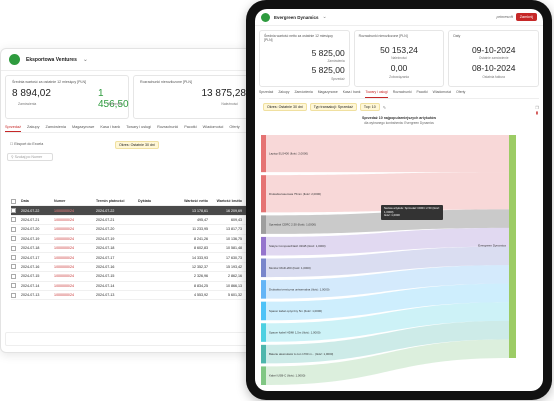  Describe the element at coordinates (105, 295) in the screenshot. I see `table-cell: 2024-07-13` at that location.